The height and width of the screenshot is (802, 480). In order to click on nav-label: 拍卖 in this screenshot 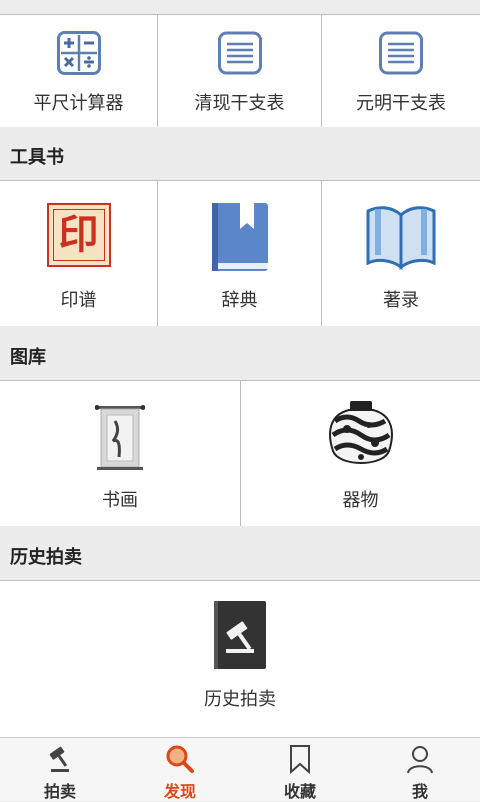, I will do `click(59, 791)`.